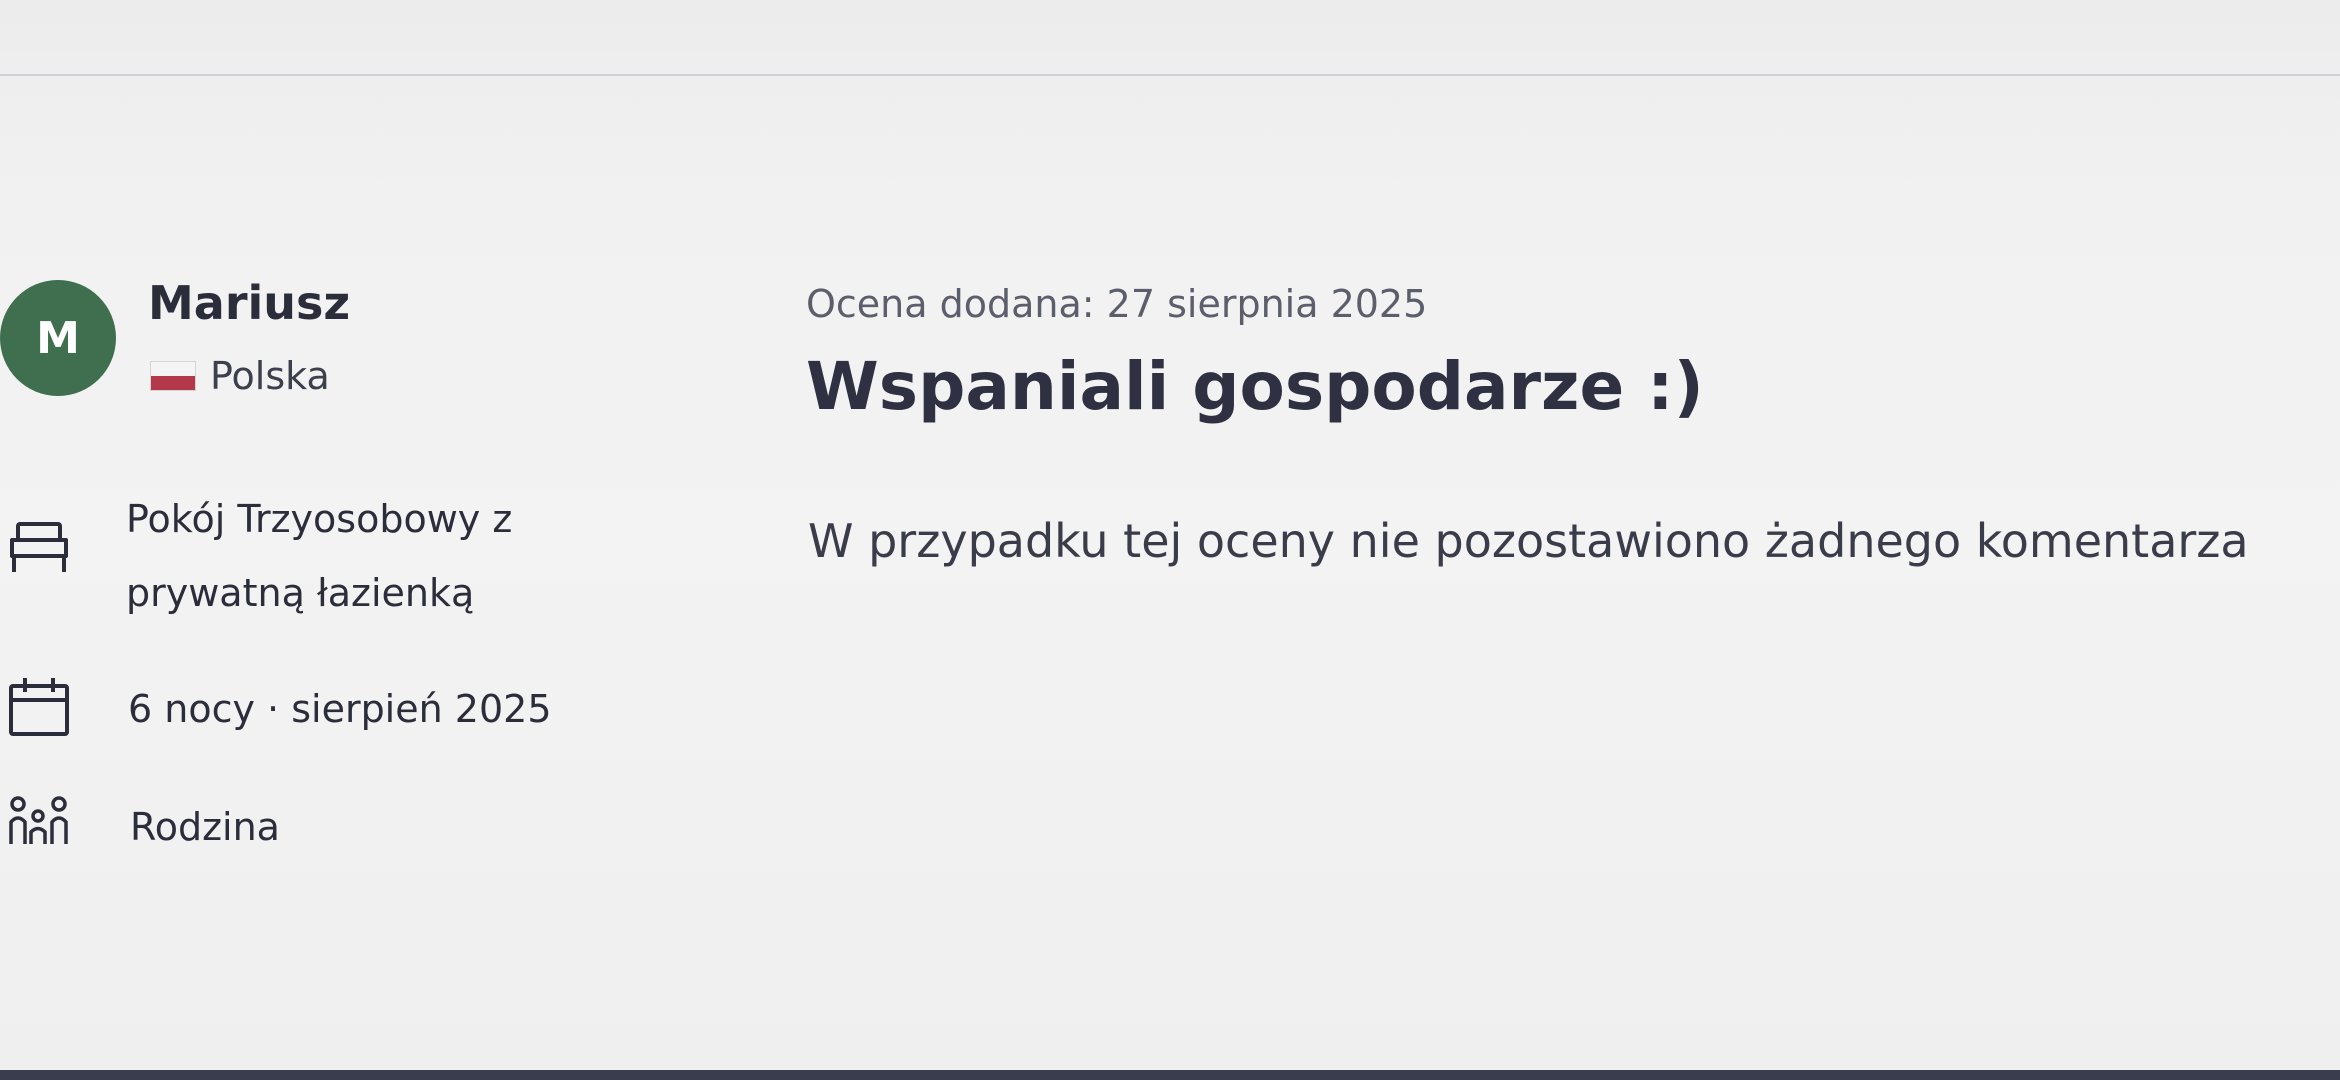  What do you see at coordinates (340, 709) in the screenshot?
I see `stay-duration: 6 nocy · sierpień 2025` at bounding box center [340, 709].